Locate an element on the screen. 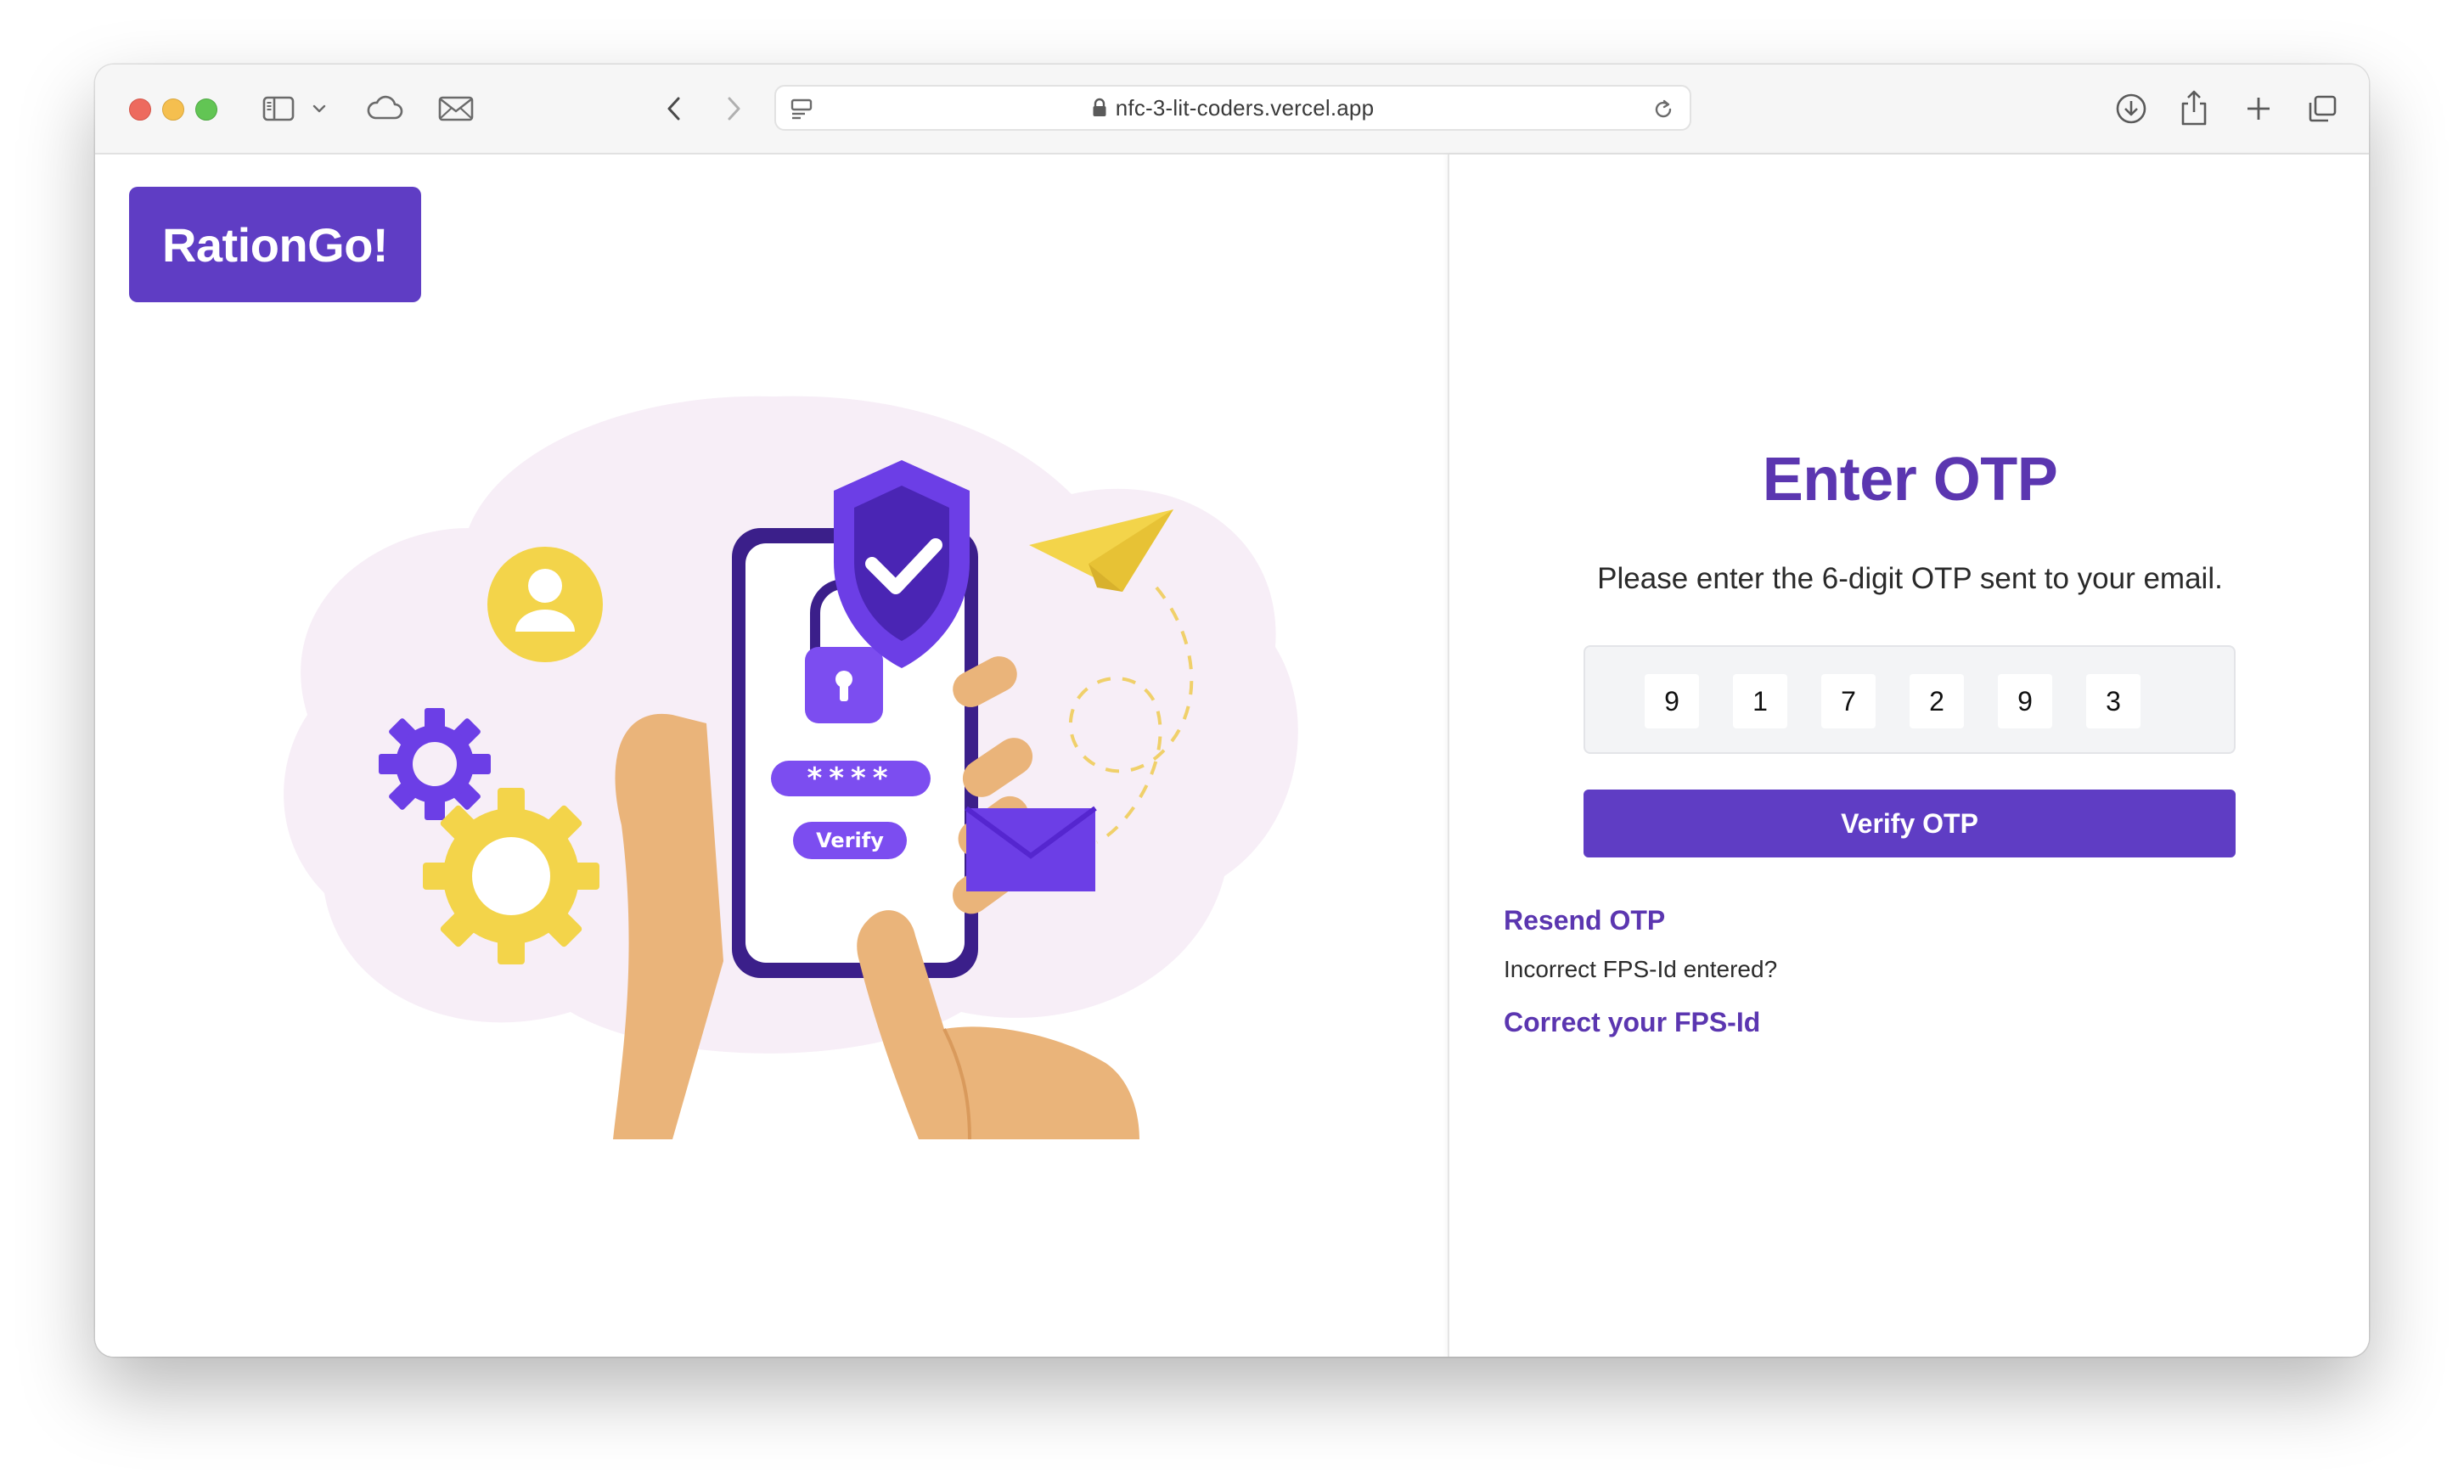 The width and height of the screenshot is (2464, 1484). back-icon is located at coordinates (674, 109).